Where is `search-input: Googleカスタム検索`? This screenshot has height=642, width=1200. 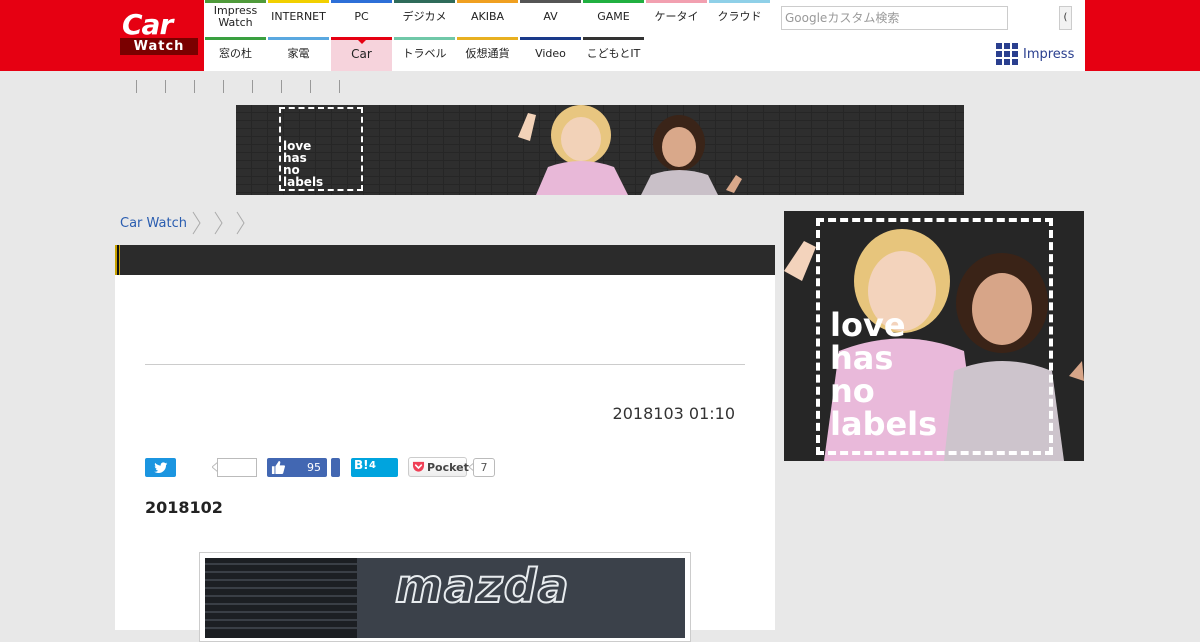
search-input: Googleカスタム検索 is located at coordinates (894, 18).